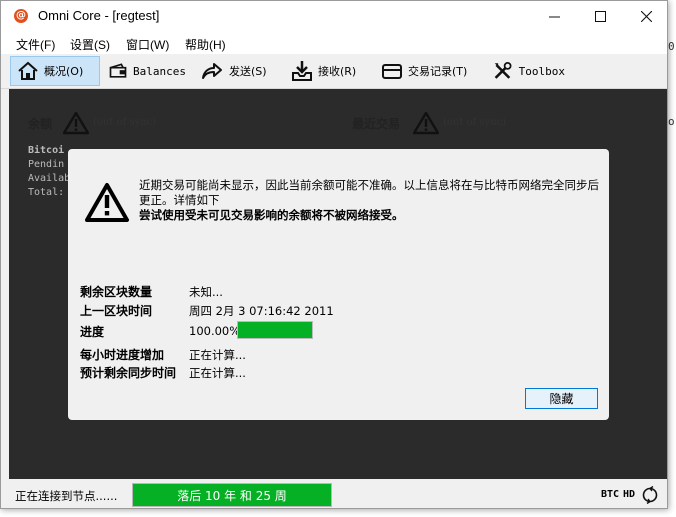  I want to click on maximize-icon, so click(600, 16).